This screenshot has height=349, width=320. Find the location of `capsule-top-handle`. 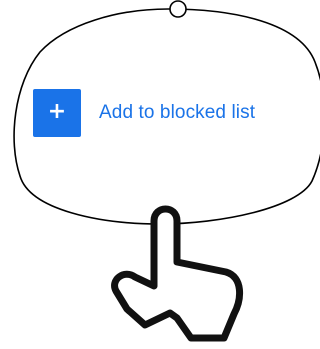

capsule-top-handle is located at coordinates (178, 9).